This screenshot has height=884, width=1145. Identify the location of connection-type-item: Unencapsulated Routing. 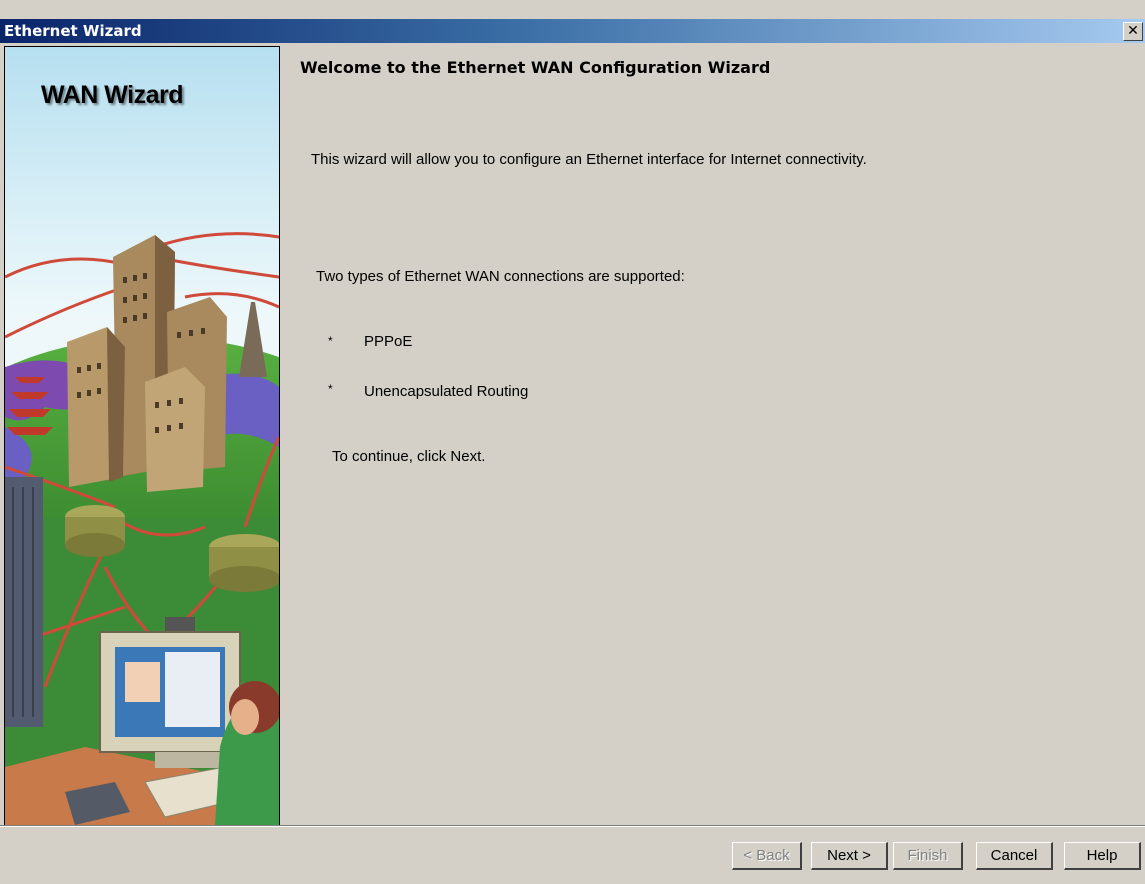
(446, 391).